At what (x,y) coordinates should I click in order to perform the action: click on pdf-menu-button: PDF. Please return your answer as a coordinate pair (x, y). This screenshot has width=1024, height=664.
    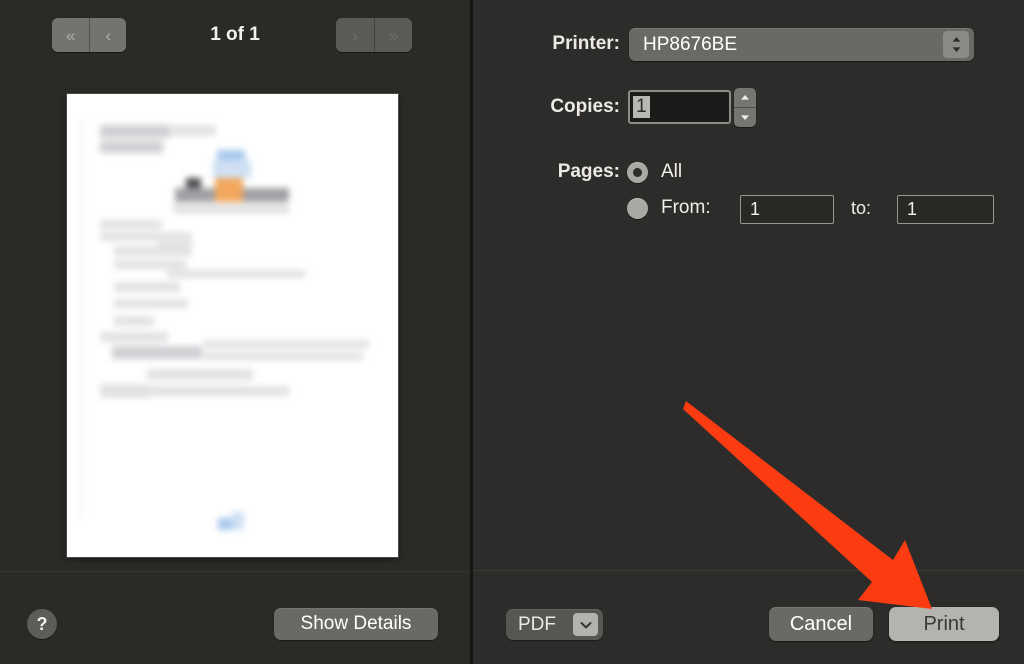
    Looking at the image, I should click on (554, 624).